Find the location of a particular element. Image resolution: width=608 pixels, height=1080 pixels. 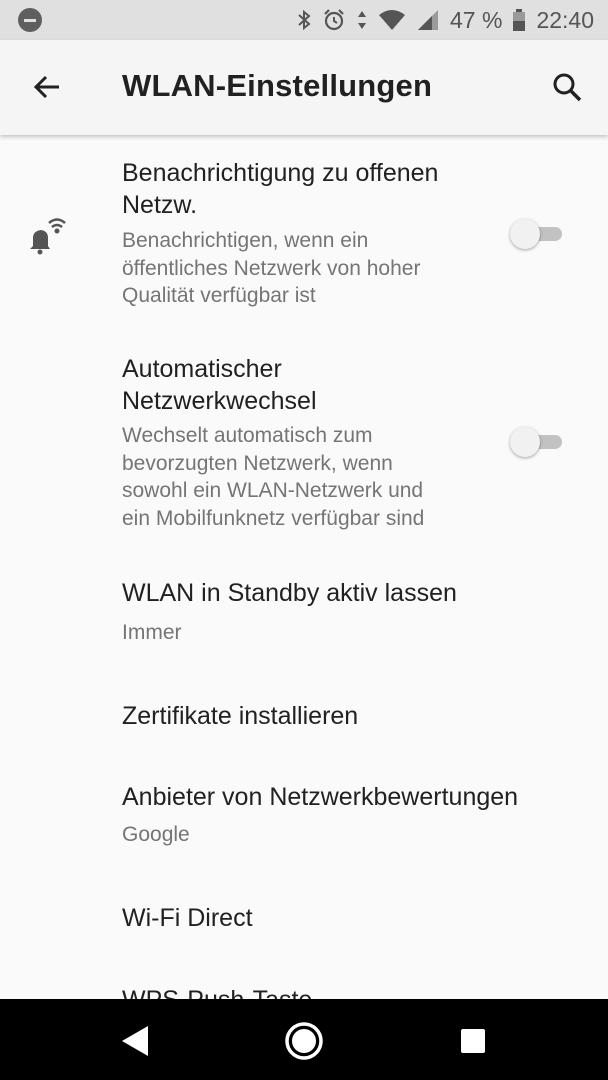

back-arrow-icon is located at coordinates (46, 87).